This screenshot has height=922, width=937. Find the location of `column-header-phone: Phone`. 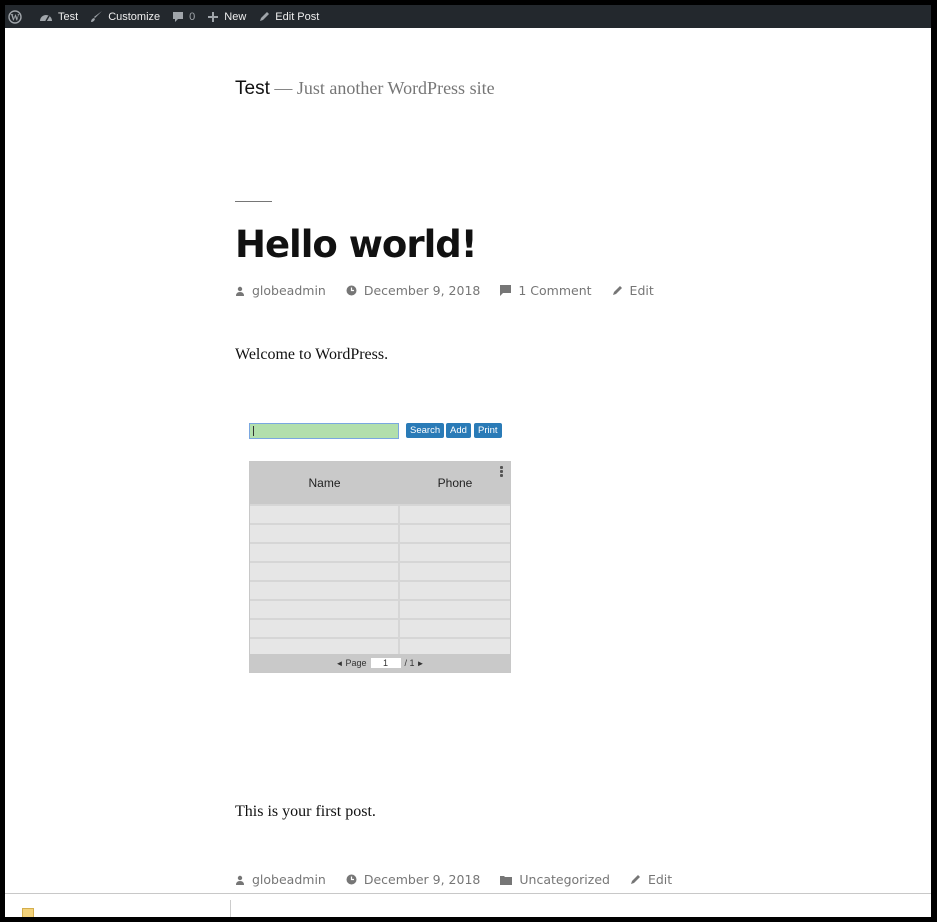

column-header-phone: Phone is located at coordinates (455, 483).